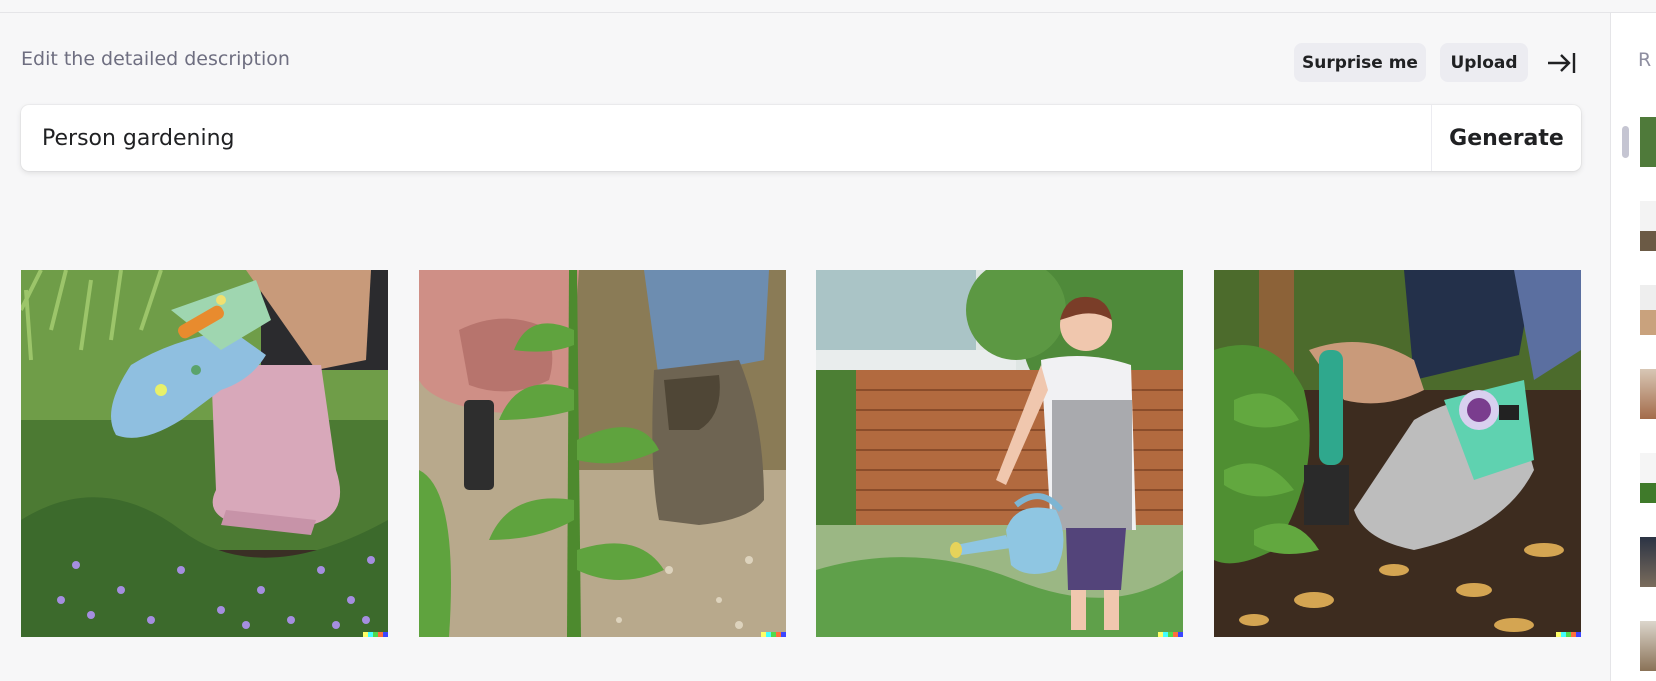 The width and height of the screenshot is (1656, 681). I want to click on prompt-input, so click(725, 138).